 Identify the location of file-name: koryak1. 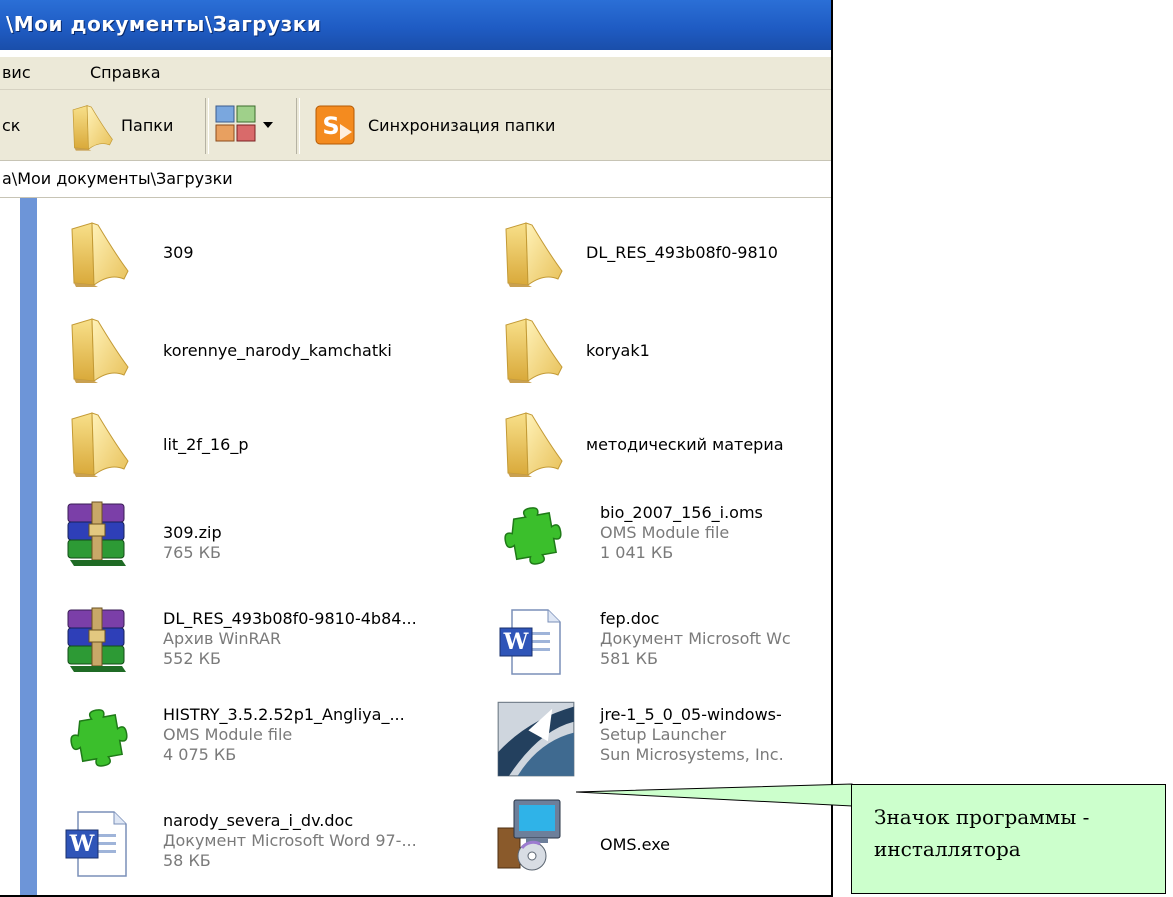
(618, 350).